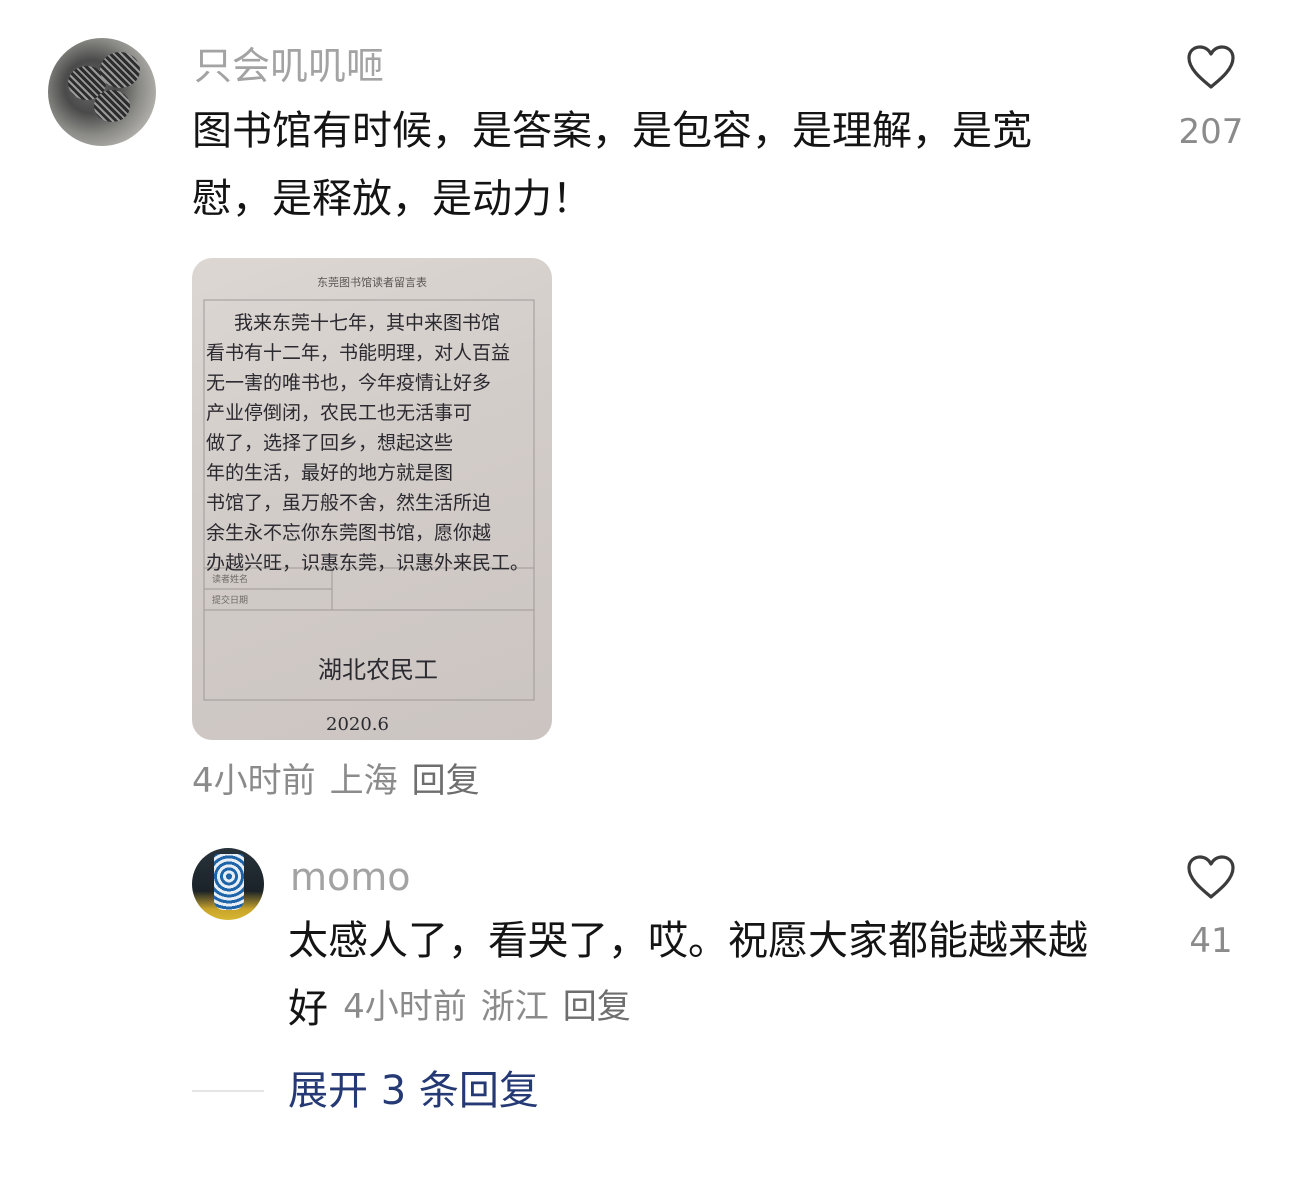 Image resolution: width=1290 pixels, height=1193 pixels. I want to click on comment-text: 图书馆有时候，是答案，是包容，是理解，是宽慰，是释放，是动力！, so click(612, 165).